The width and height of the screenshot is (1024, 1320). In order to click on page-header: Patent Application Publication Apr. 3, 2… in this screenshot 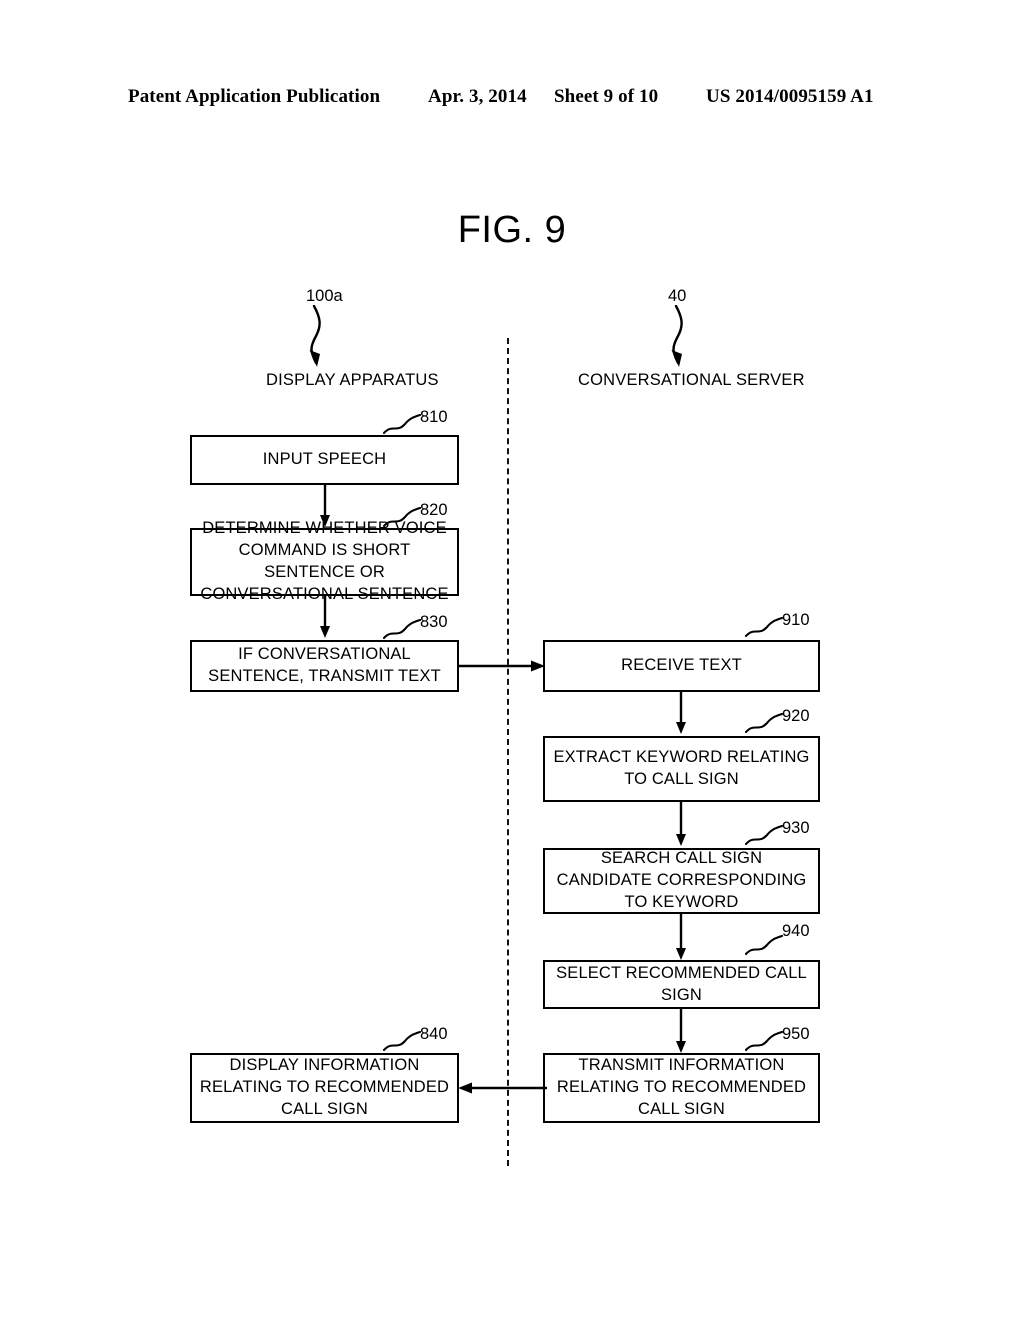, I will do `click(512, 101)`.